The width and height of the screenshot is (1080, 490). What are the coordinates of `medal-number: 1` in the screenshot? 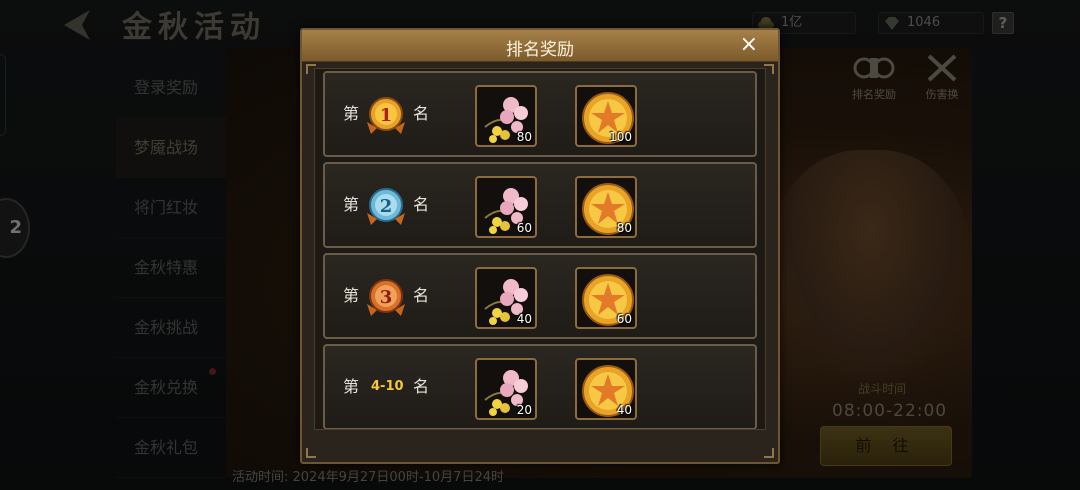 It's located at (386, 115).